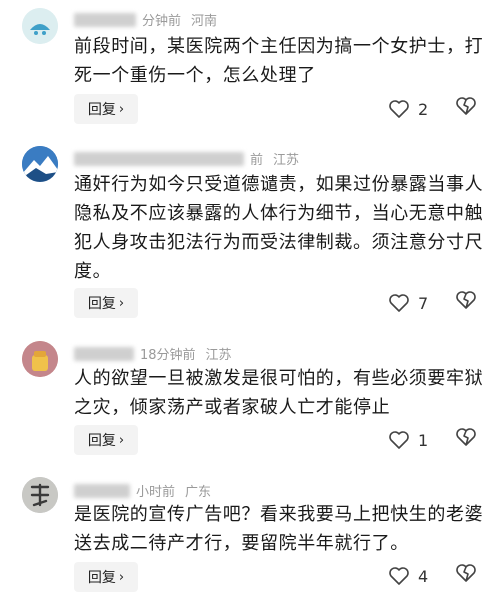 Image resolution: width=500 pixels, height=592 pixels. Describe the element at coordinates (423, 303) in the screenshot. I see `like-count: 7` at that location.